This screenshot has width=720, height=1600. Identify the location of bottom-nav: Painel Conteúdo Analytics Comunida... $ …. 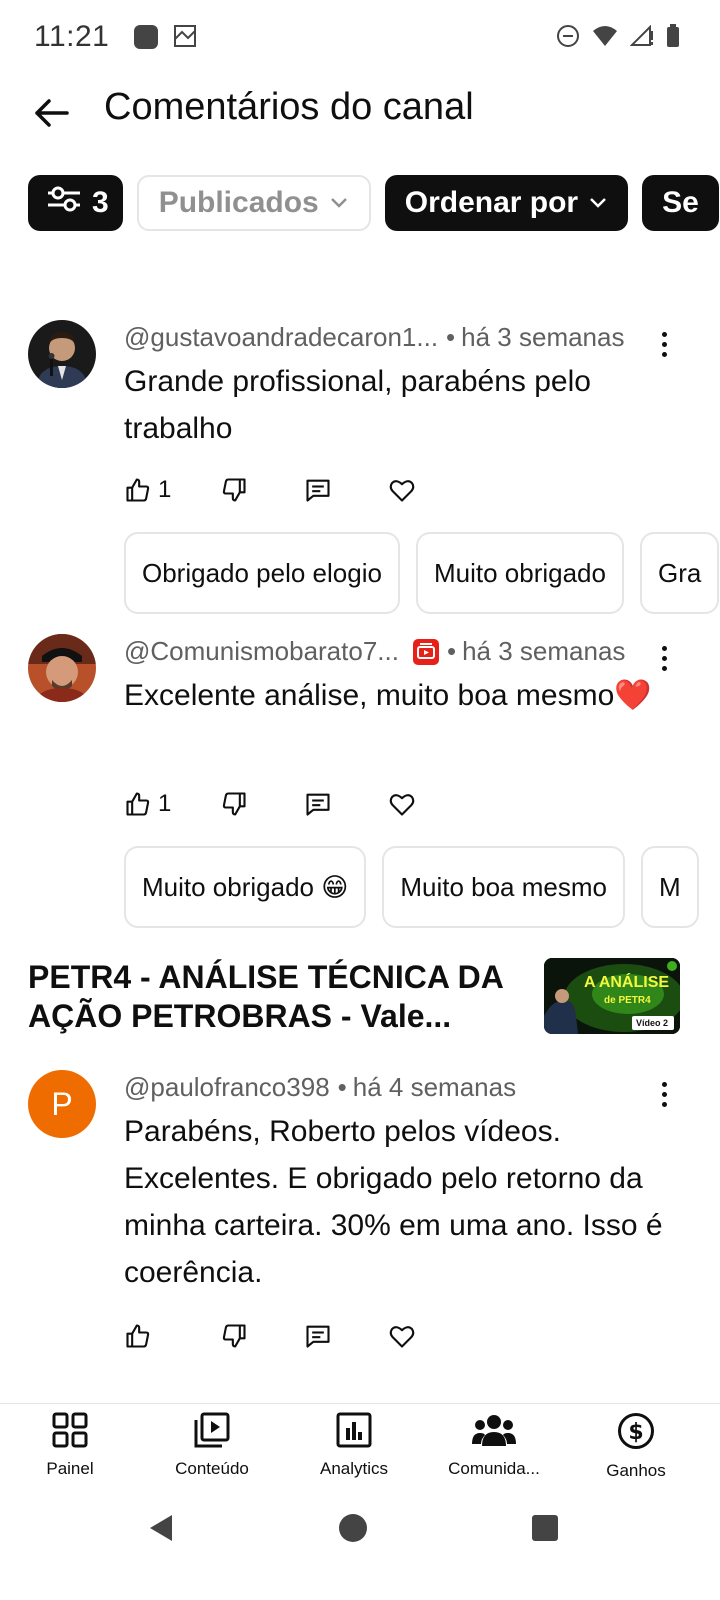
(360, 1448).